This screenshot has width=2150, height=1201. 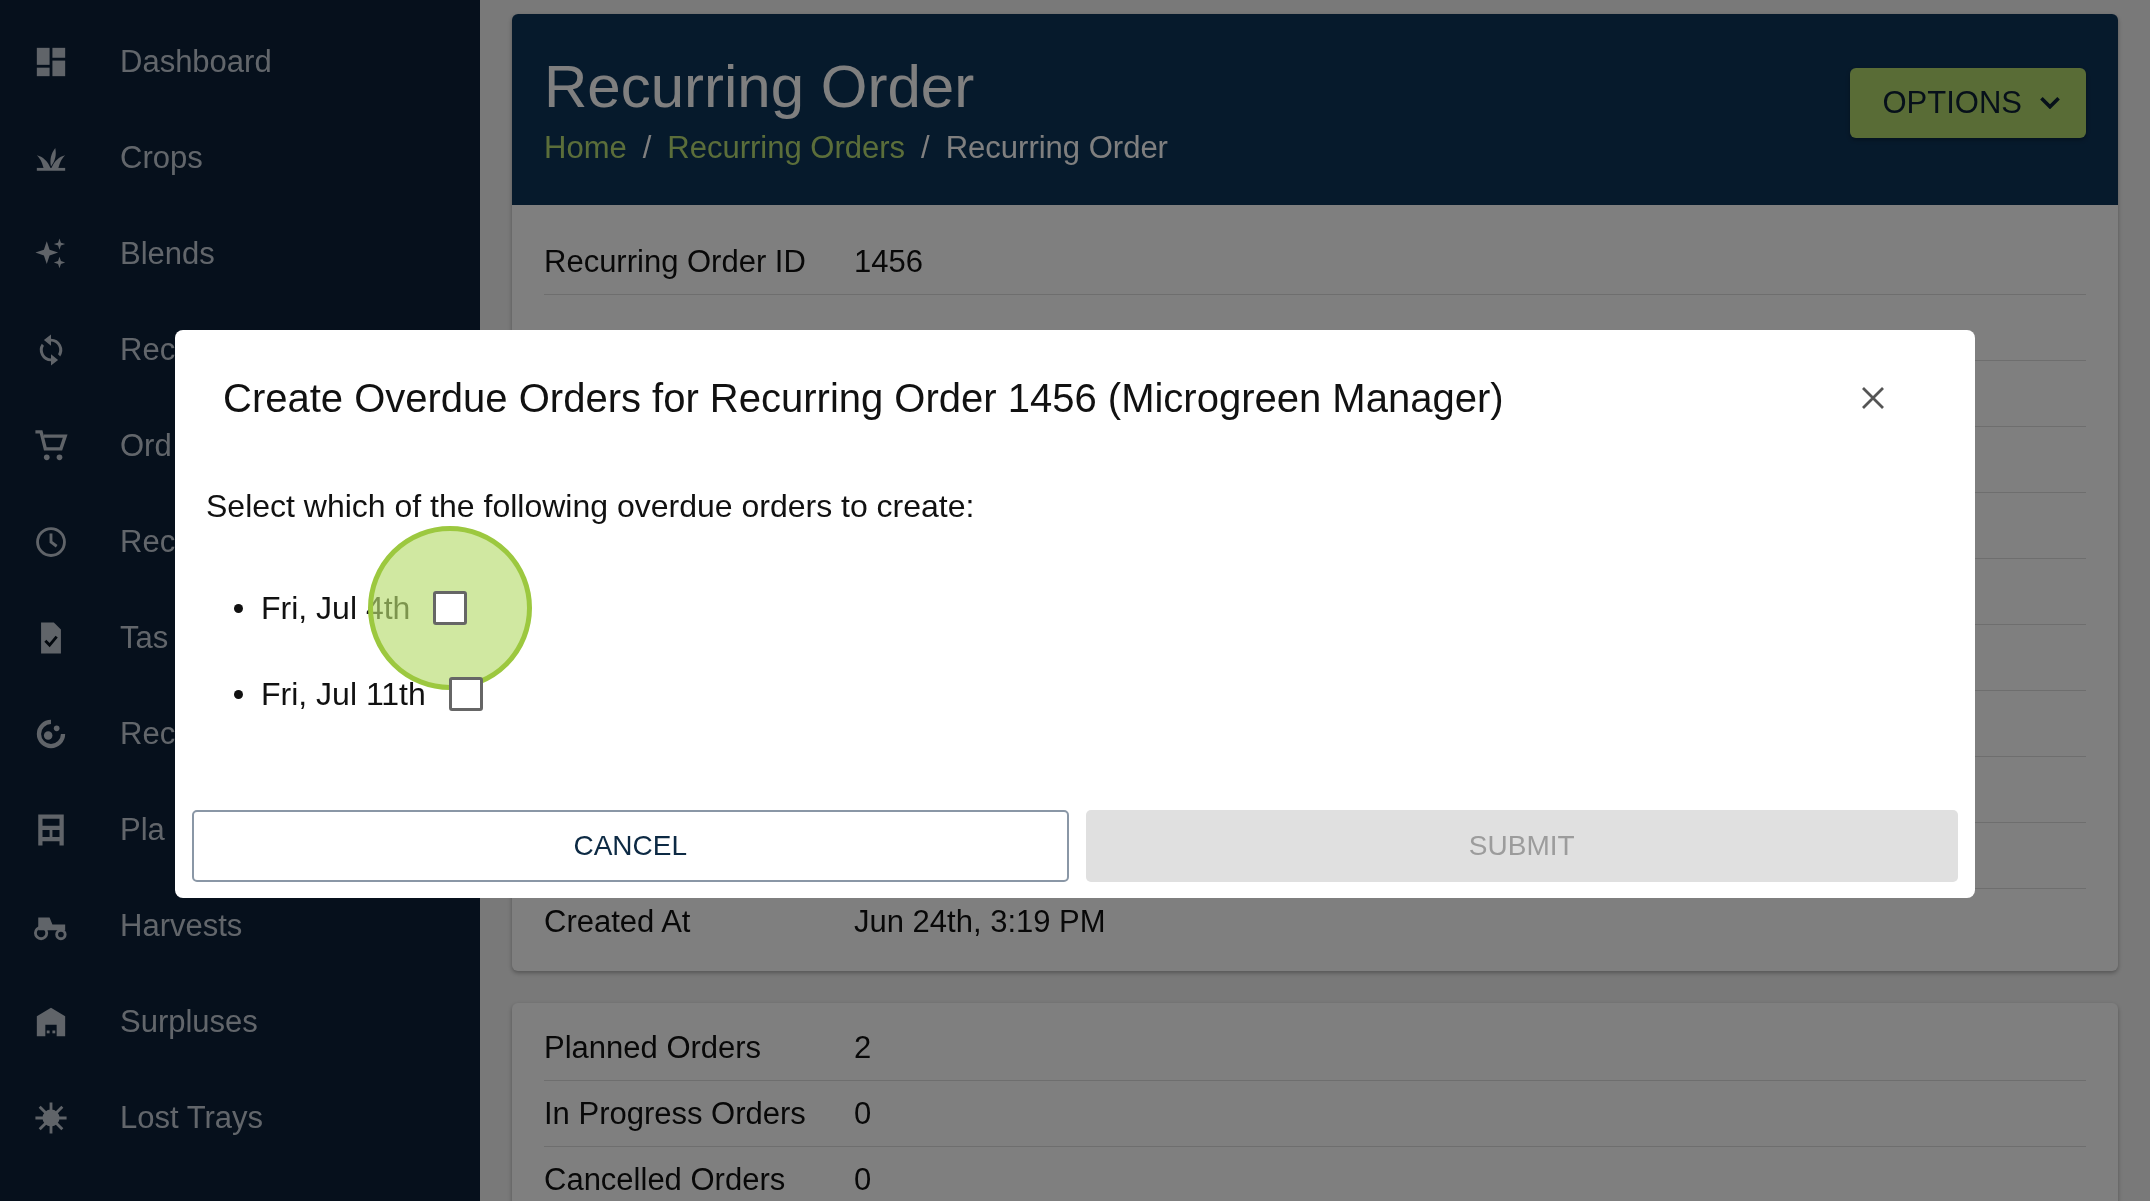 What do you see at coordinates (142, 830) in the screenshot?
I see `sidebar-item: Pla` at bounding box center [142, 830].